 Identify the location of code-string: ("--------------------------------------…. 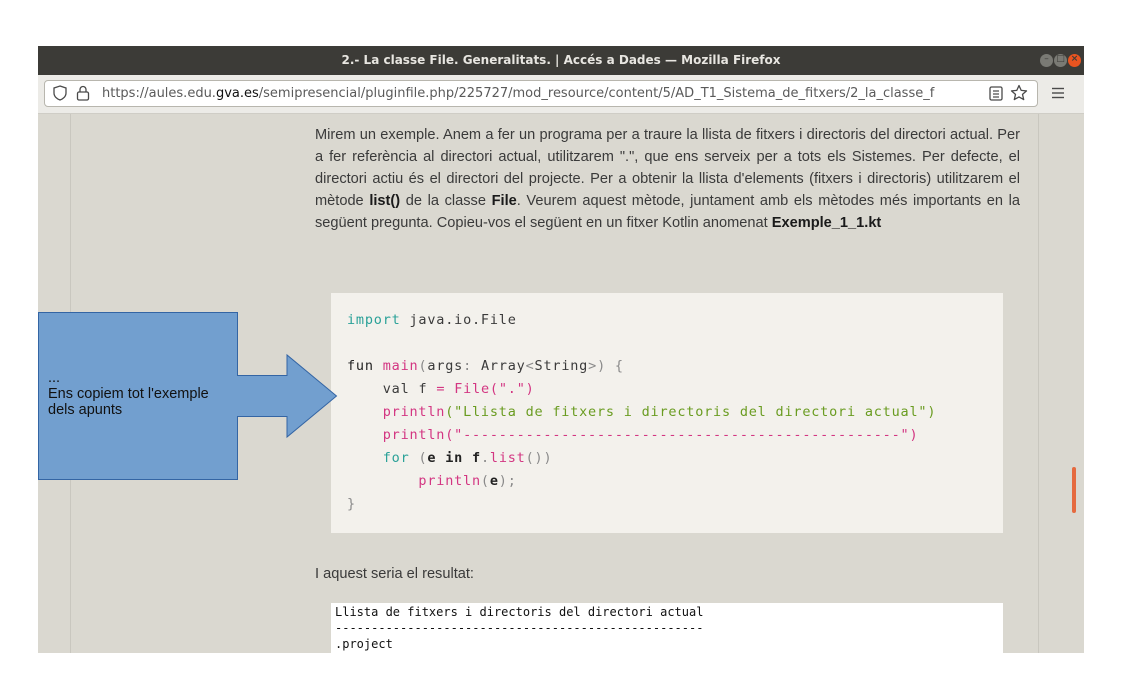
(682, 435).